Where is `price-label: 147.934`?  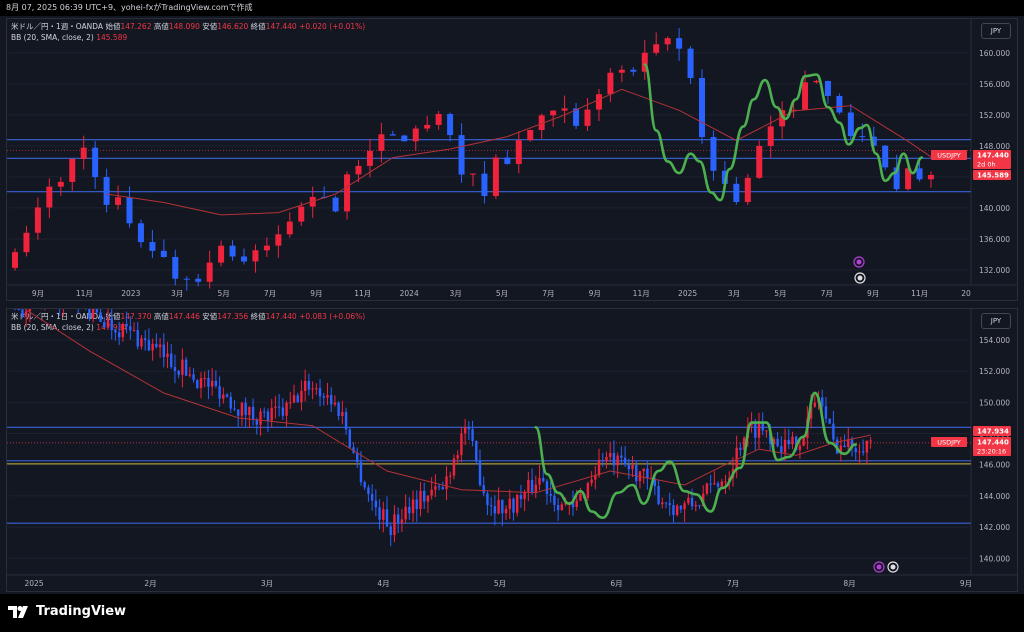 price-label: 147.934 is located at coordinates (992, 431).